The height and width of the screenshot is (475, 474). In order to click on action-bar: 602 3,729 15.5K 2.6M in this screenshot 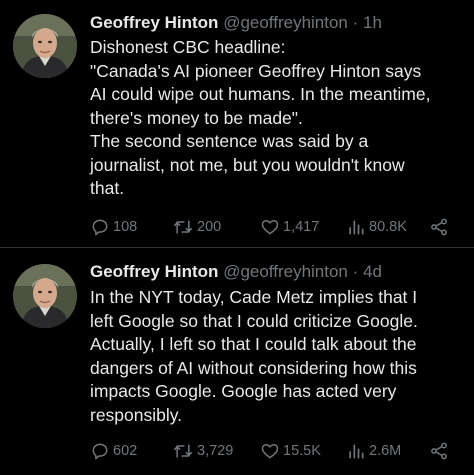, I will do `click(275, 451)`.